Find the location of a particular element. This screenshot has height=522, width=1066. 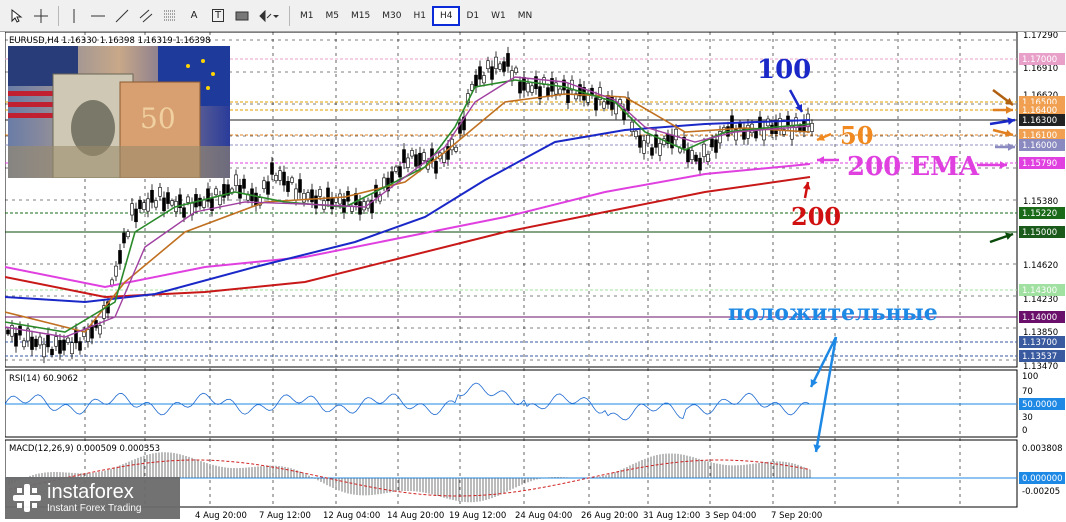

rectangle-icon is located at coordinates (242, 16).